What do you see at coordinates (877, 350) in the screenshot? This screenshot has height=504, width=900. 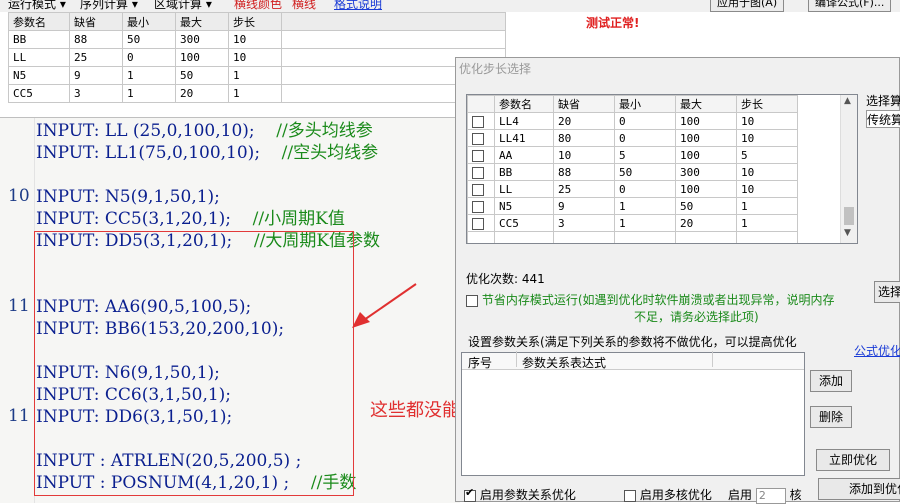 I see `formula-optimize-link: 公式优化` at bounding box center [877, 350].